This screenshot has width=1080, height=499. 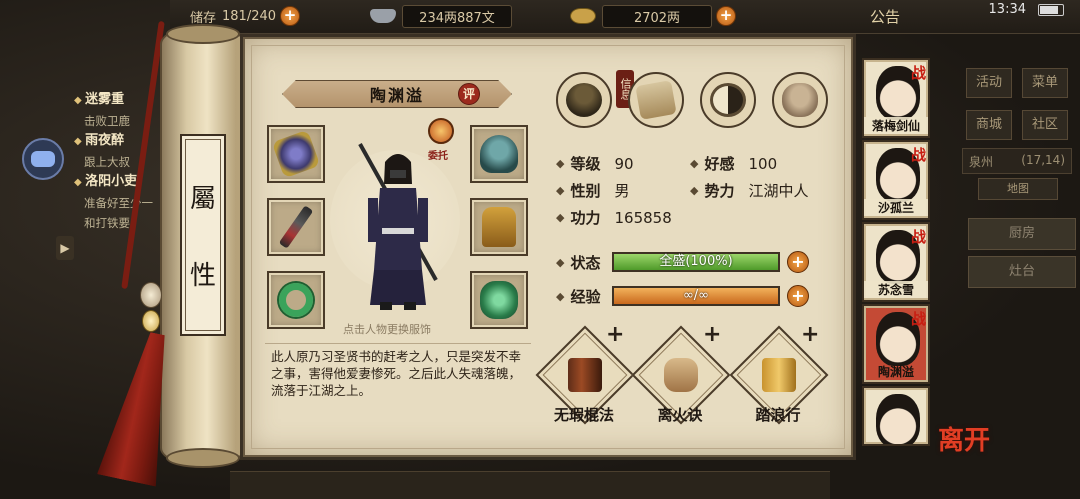 I want to click on jade-ring-icon, so click(x=296, y=300).